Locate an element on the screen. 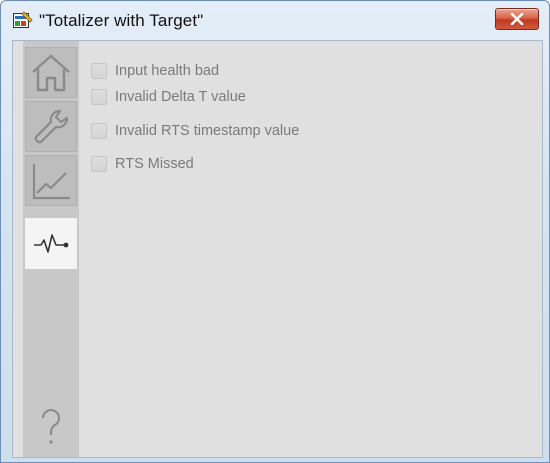  title-bar: "Totalizer with Target" is located at coordinates (275, 18).